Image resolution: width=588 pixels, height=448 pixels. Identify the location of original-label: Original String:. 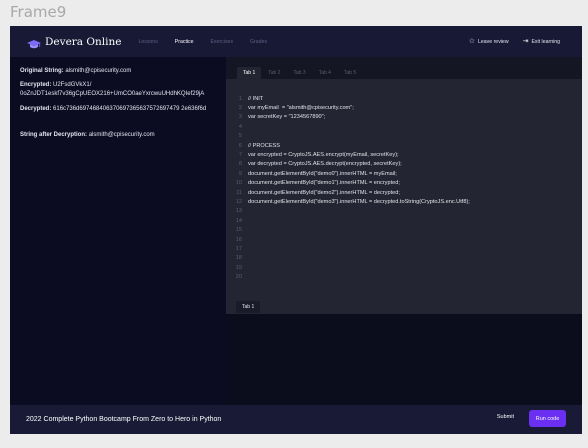
(42, 71).